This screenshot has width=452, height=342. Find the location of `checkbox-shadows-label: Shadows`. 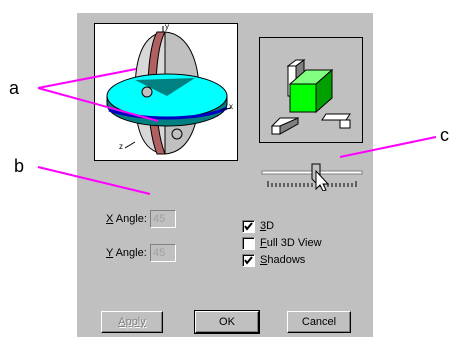

checkbox-shadows-label: Shadows is located at coordinates (283, 260).